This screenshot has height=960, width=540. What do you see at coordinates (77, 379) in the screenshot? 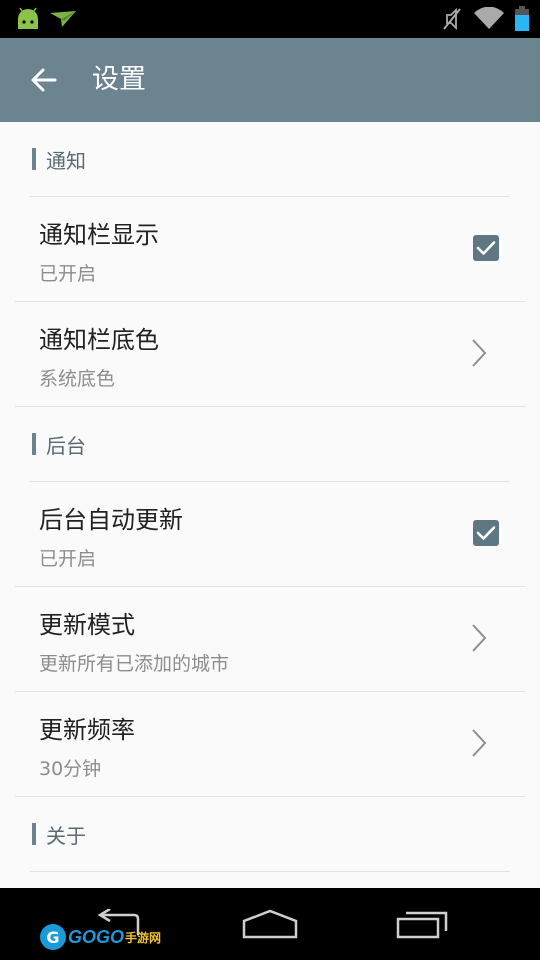
I see `setting-subtitle: 系统底色` at bounding box center [77, 379].